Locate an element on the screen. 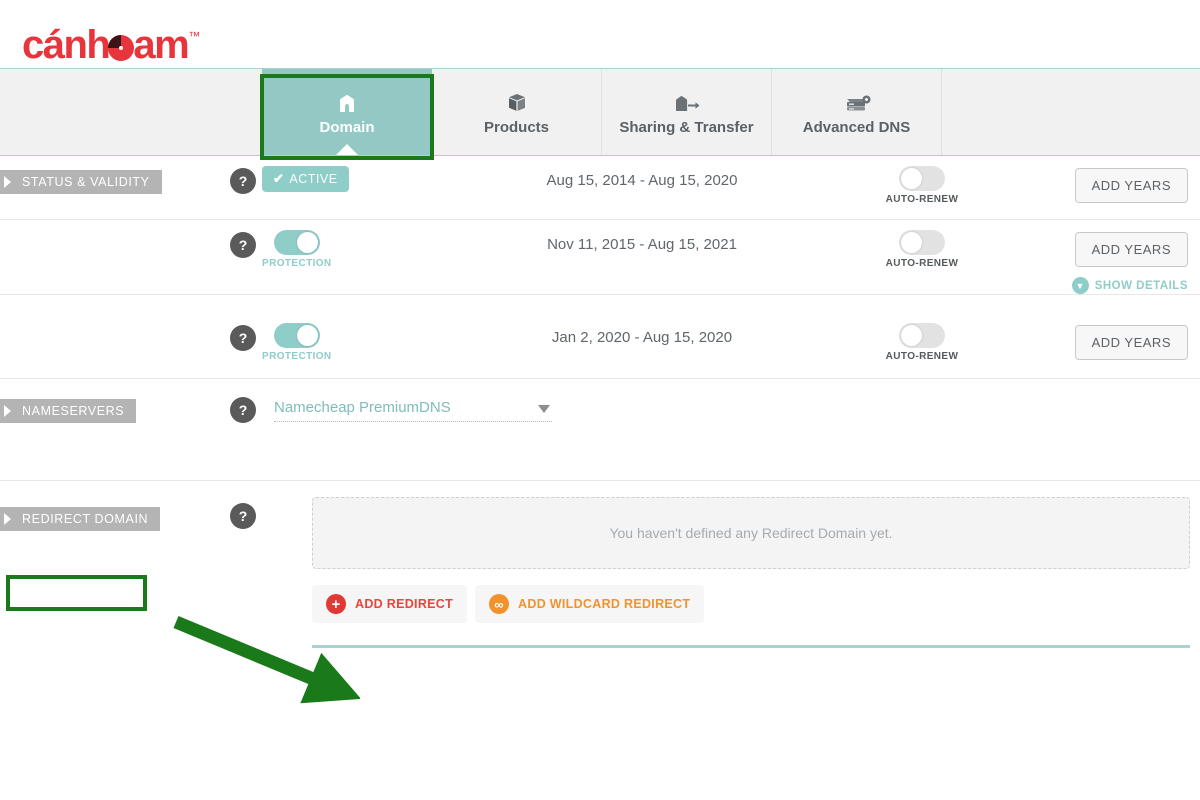 This screenshot has height=800, width=1200. logo-text-before: c is located at coordinates (33, 45).